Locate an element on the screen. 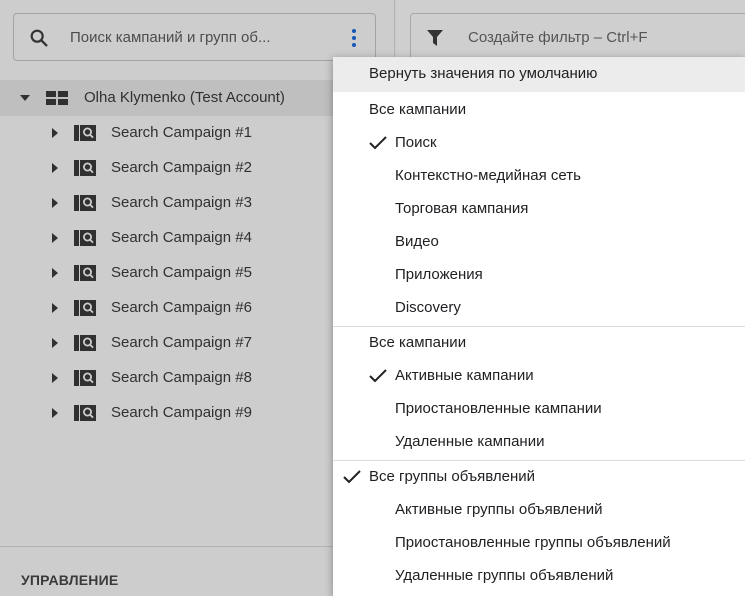 The width and height of the screenshot is (745, 596). menu-item-video: Видео is located at coordinates (539, 242).